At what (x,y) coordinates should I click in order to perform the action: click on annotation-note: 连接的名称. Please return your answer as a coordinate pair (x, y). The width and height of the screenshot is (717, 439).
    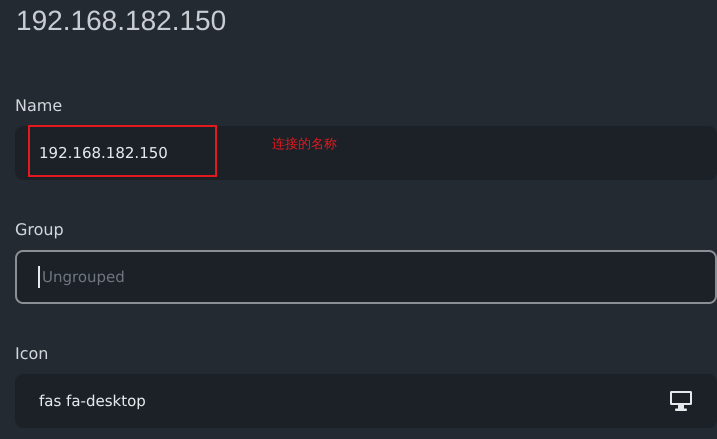
    Looking at the image, I should click on (304, 144).